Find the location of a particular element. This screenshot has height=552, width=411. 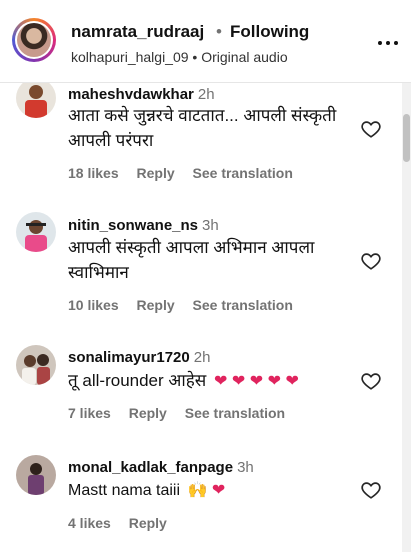

audio-info: kolhapuri_halgi_09 • Original audio is located at coordinates (179, 57).